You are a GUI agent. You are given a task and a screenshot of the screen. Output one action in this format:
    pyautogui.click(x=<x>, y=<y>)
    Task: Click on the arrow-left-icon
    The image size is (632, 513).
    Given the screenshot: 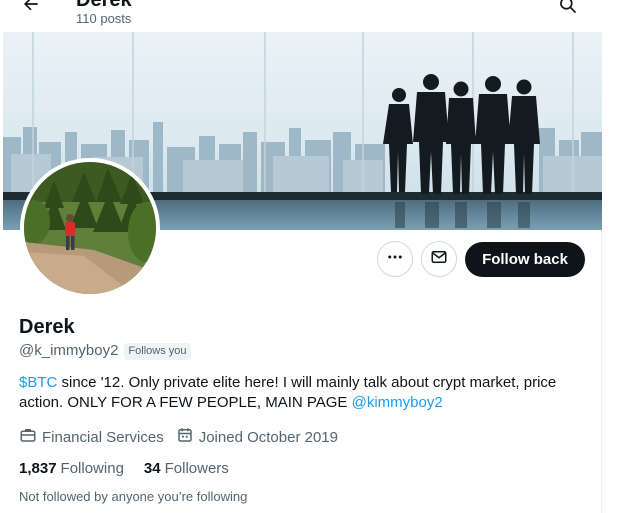 What is the action you would take?
    pyautogui.click(x=31, y=9)
    